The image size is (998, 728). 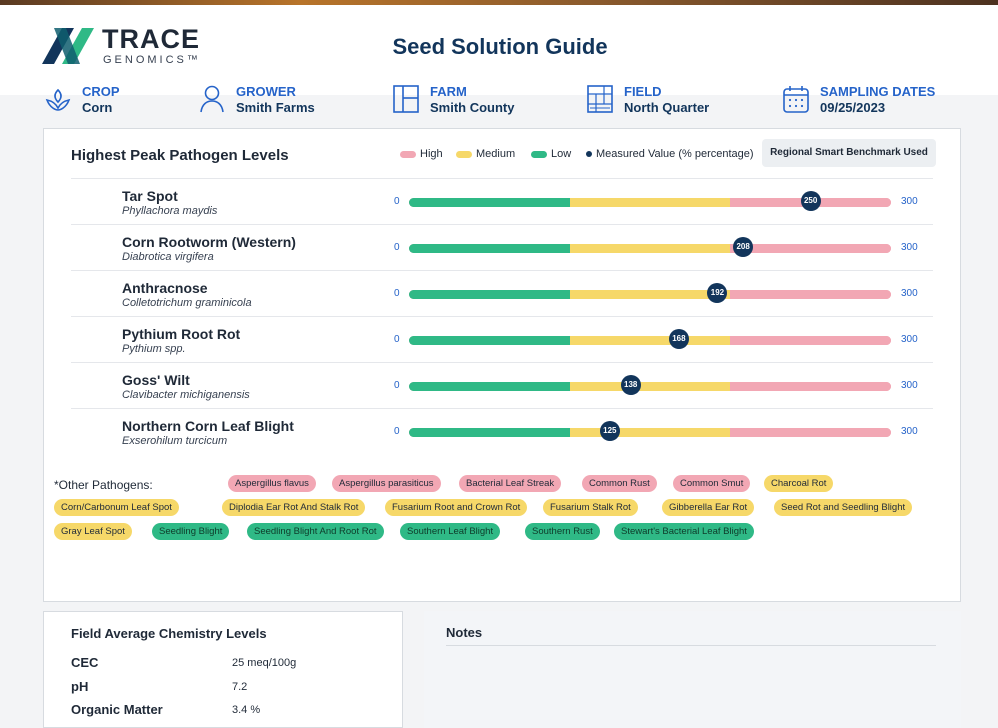 I want to click on legend-measured-label: Measured Value (% percentage), so click(x=675, y=154).